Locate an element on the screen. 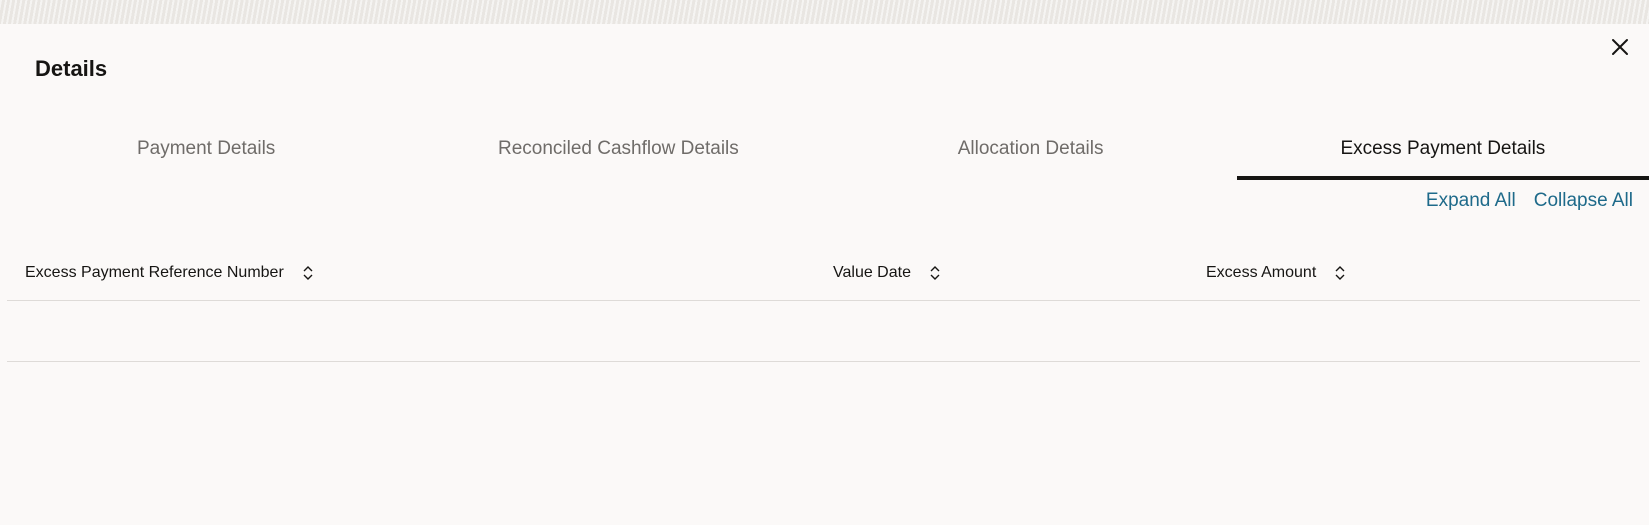 This screenshot has height=525, width=1649. background-strip is located at coordinates (824, 12).